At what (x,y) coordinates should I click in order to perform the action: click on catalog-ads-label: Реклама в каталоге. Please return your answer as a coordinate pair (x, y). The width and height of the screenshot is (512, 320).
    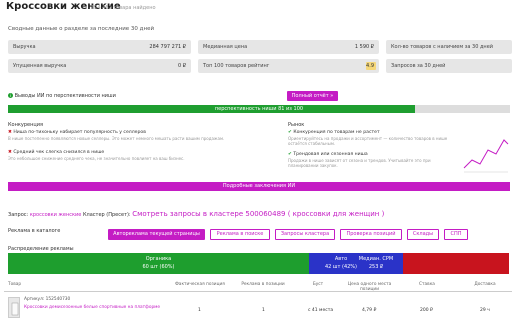
    Looking at the image, I should click on (34, 231).